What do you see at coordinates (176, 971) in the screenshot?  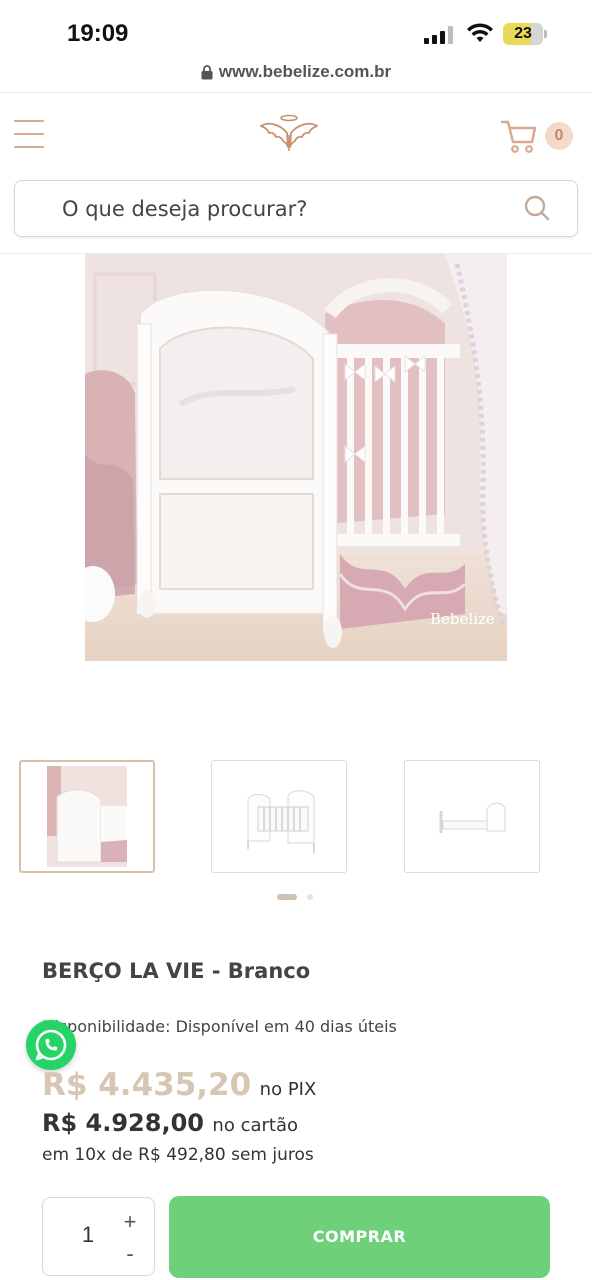 I see `product-title: BERÇO LA VIE - Branco` at bounding box center [176, 971].